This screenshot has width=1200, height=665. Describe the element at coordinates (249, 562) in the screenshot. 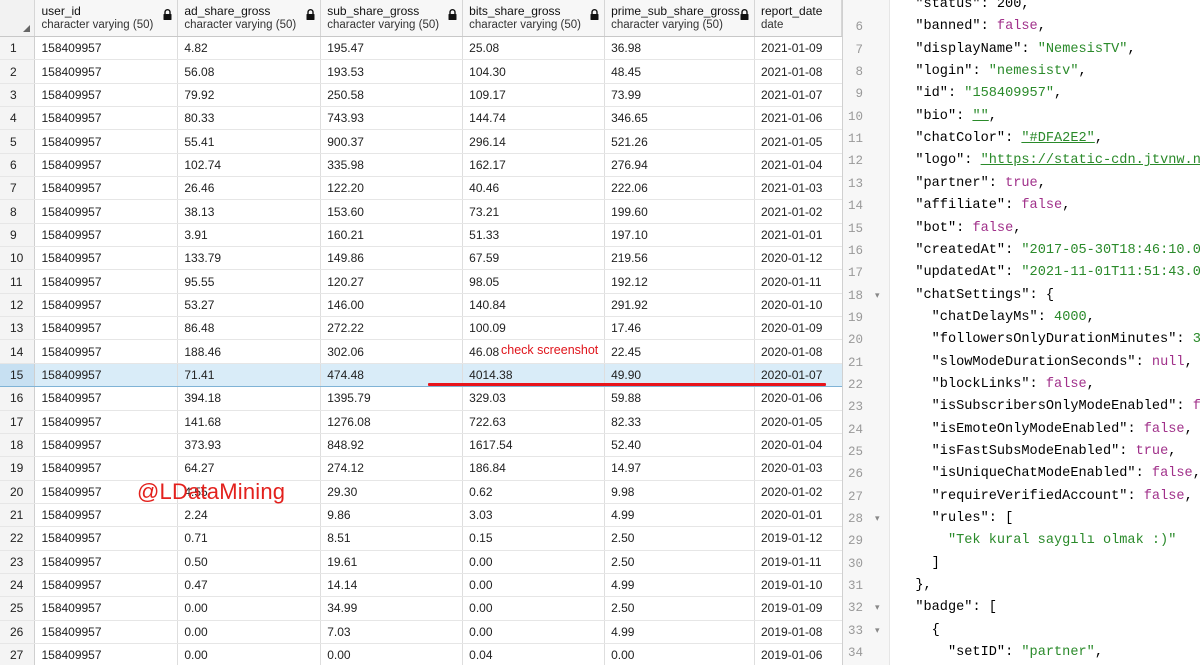

I see `cell-ad_share_gross: 0.50` at that location.